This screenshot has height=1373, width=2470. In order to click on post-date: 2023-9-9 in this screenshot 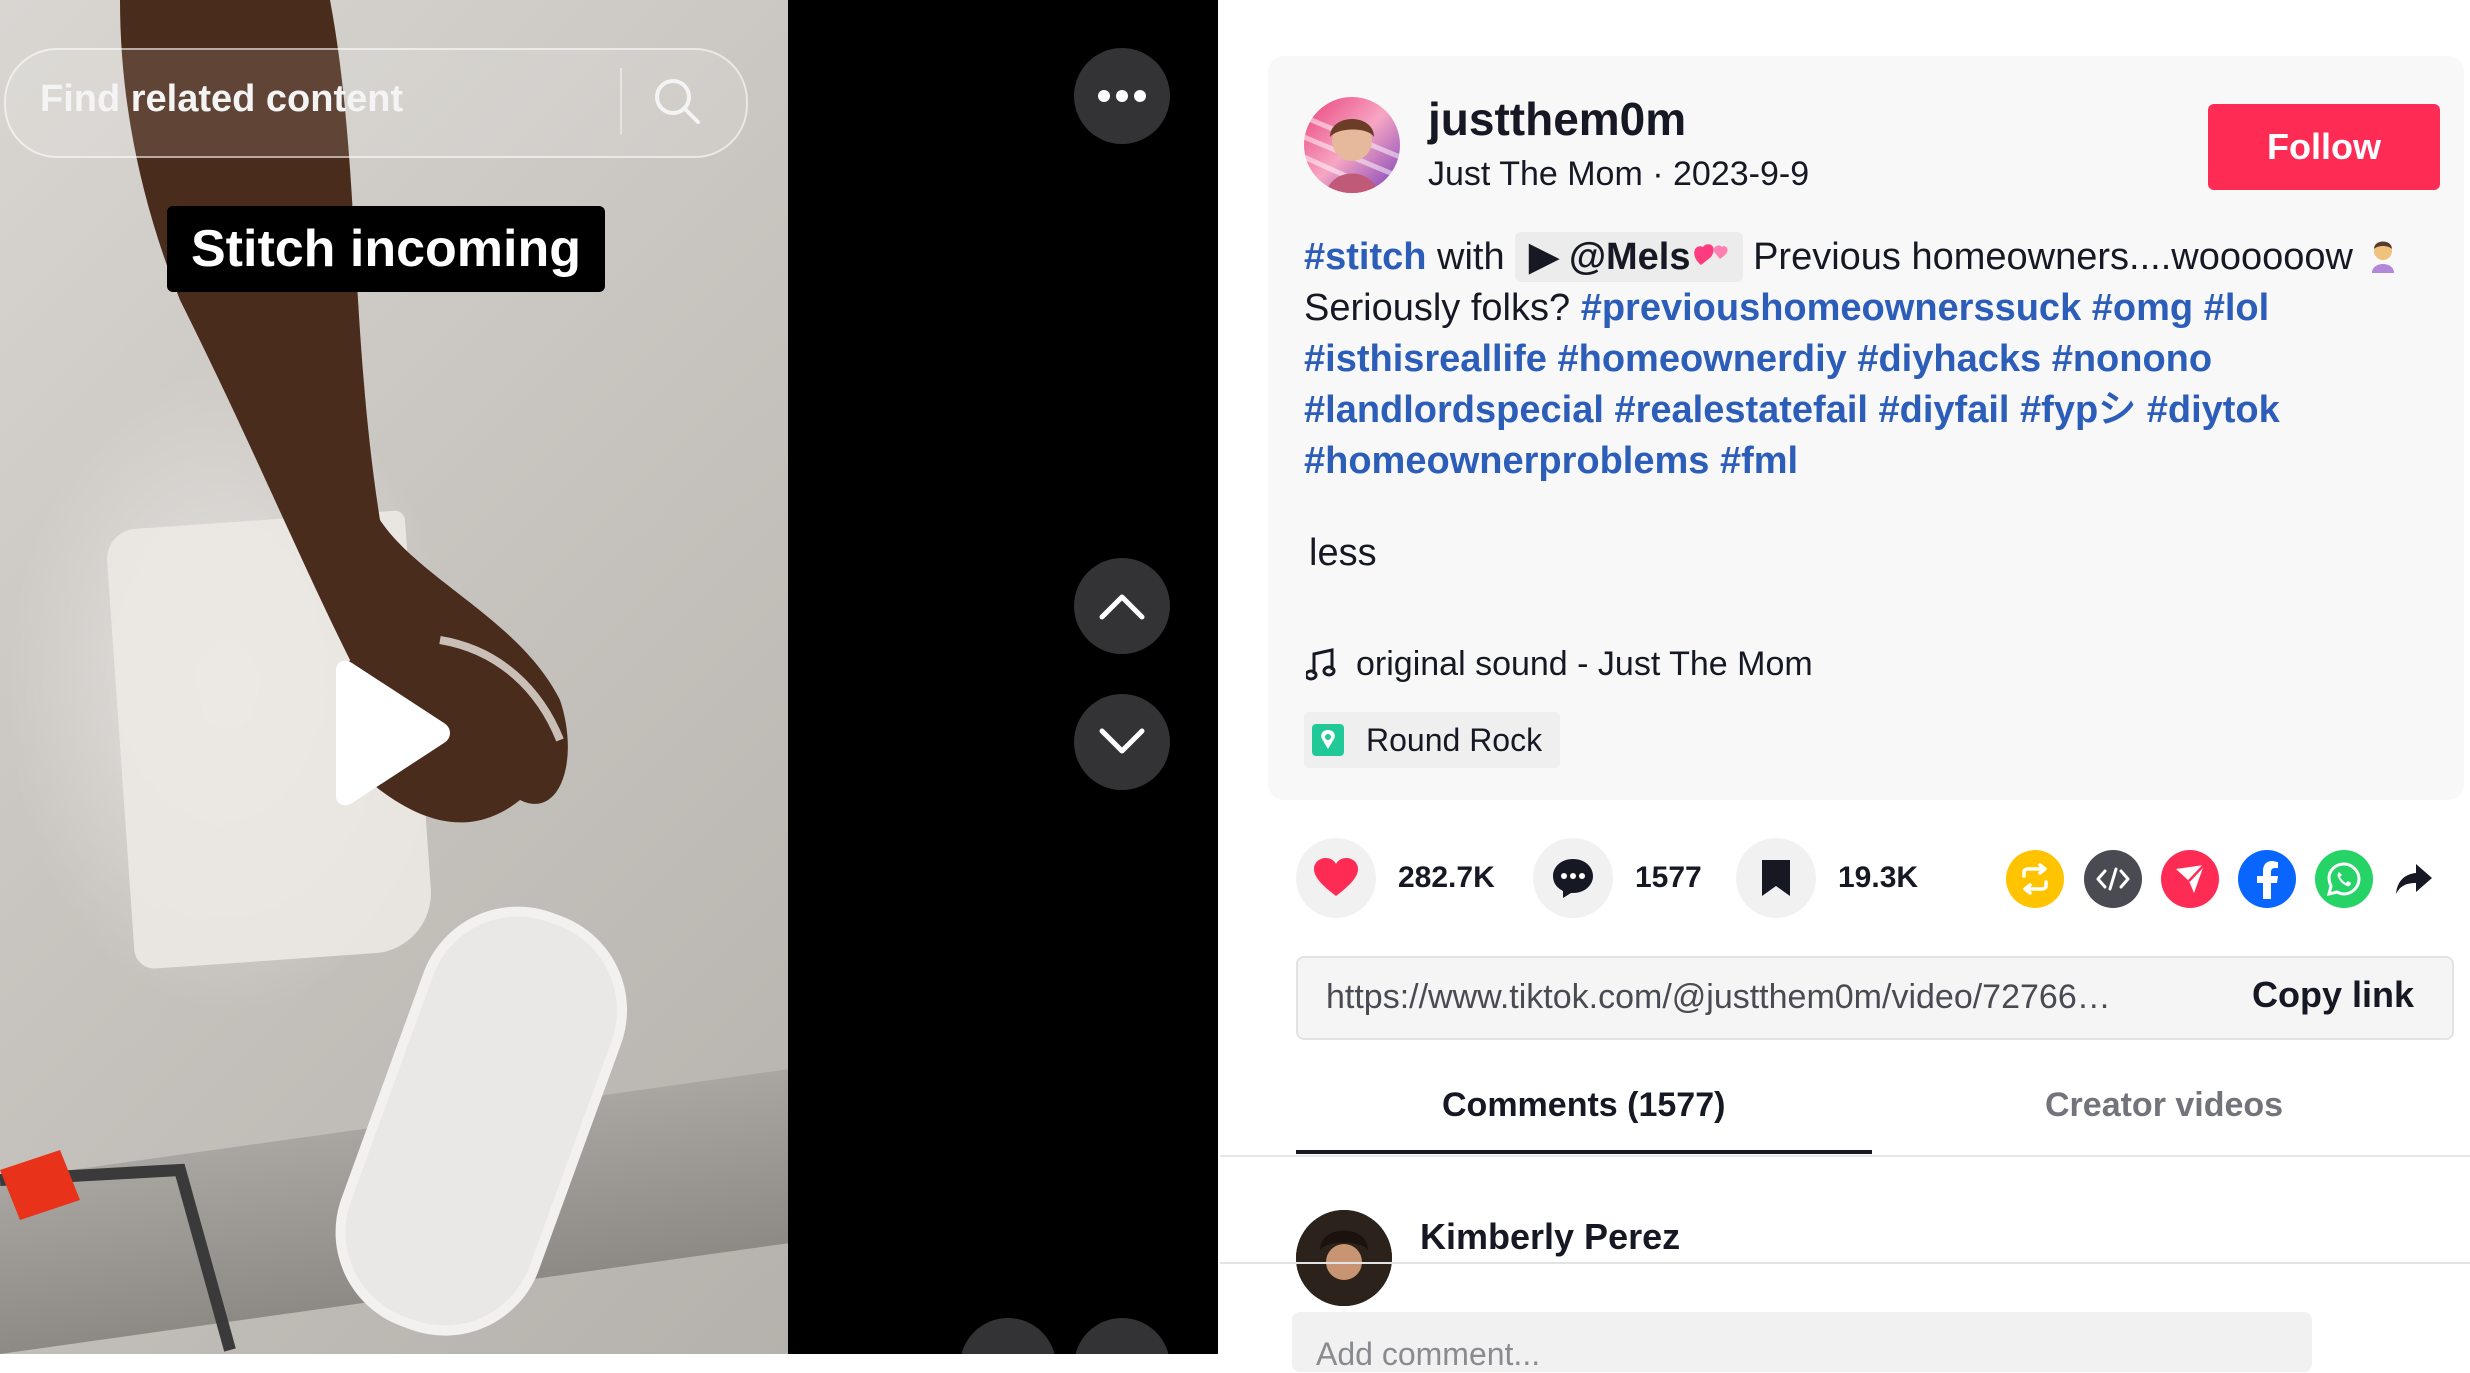, I will do `click(1741, 174)`.